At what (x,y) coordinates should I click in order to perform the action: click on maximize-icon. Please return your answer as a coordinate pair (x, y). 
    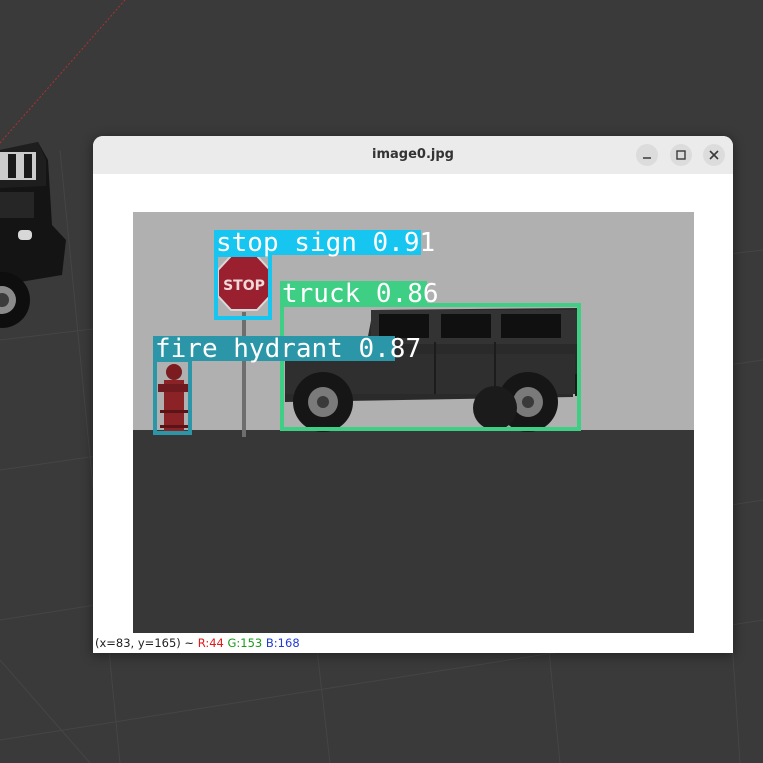
    Looking at the image, I should click on (681, 155).